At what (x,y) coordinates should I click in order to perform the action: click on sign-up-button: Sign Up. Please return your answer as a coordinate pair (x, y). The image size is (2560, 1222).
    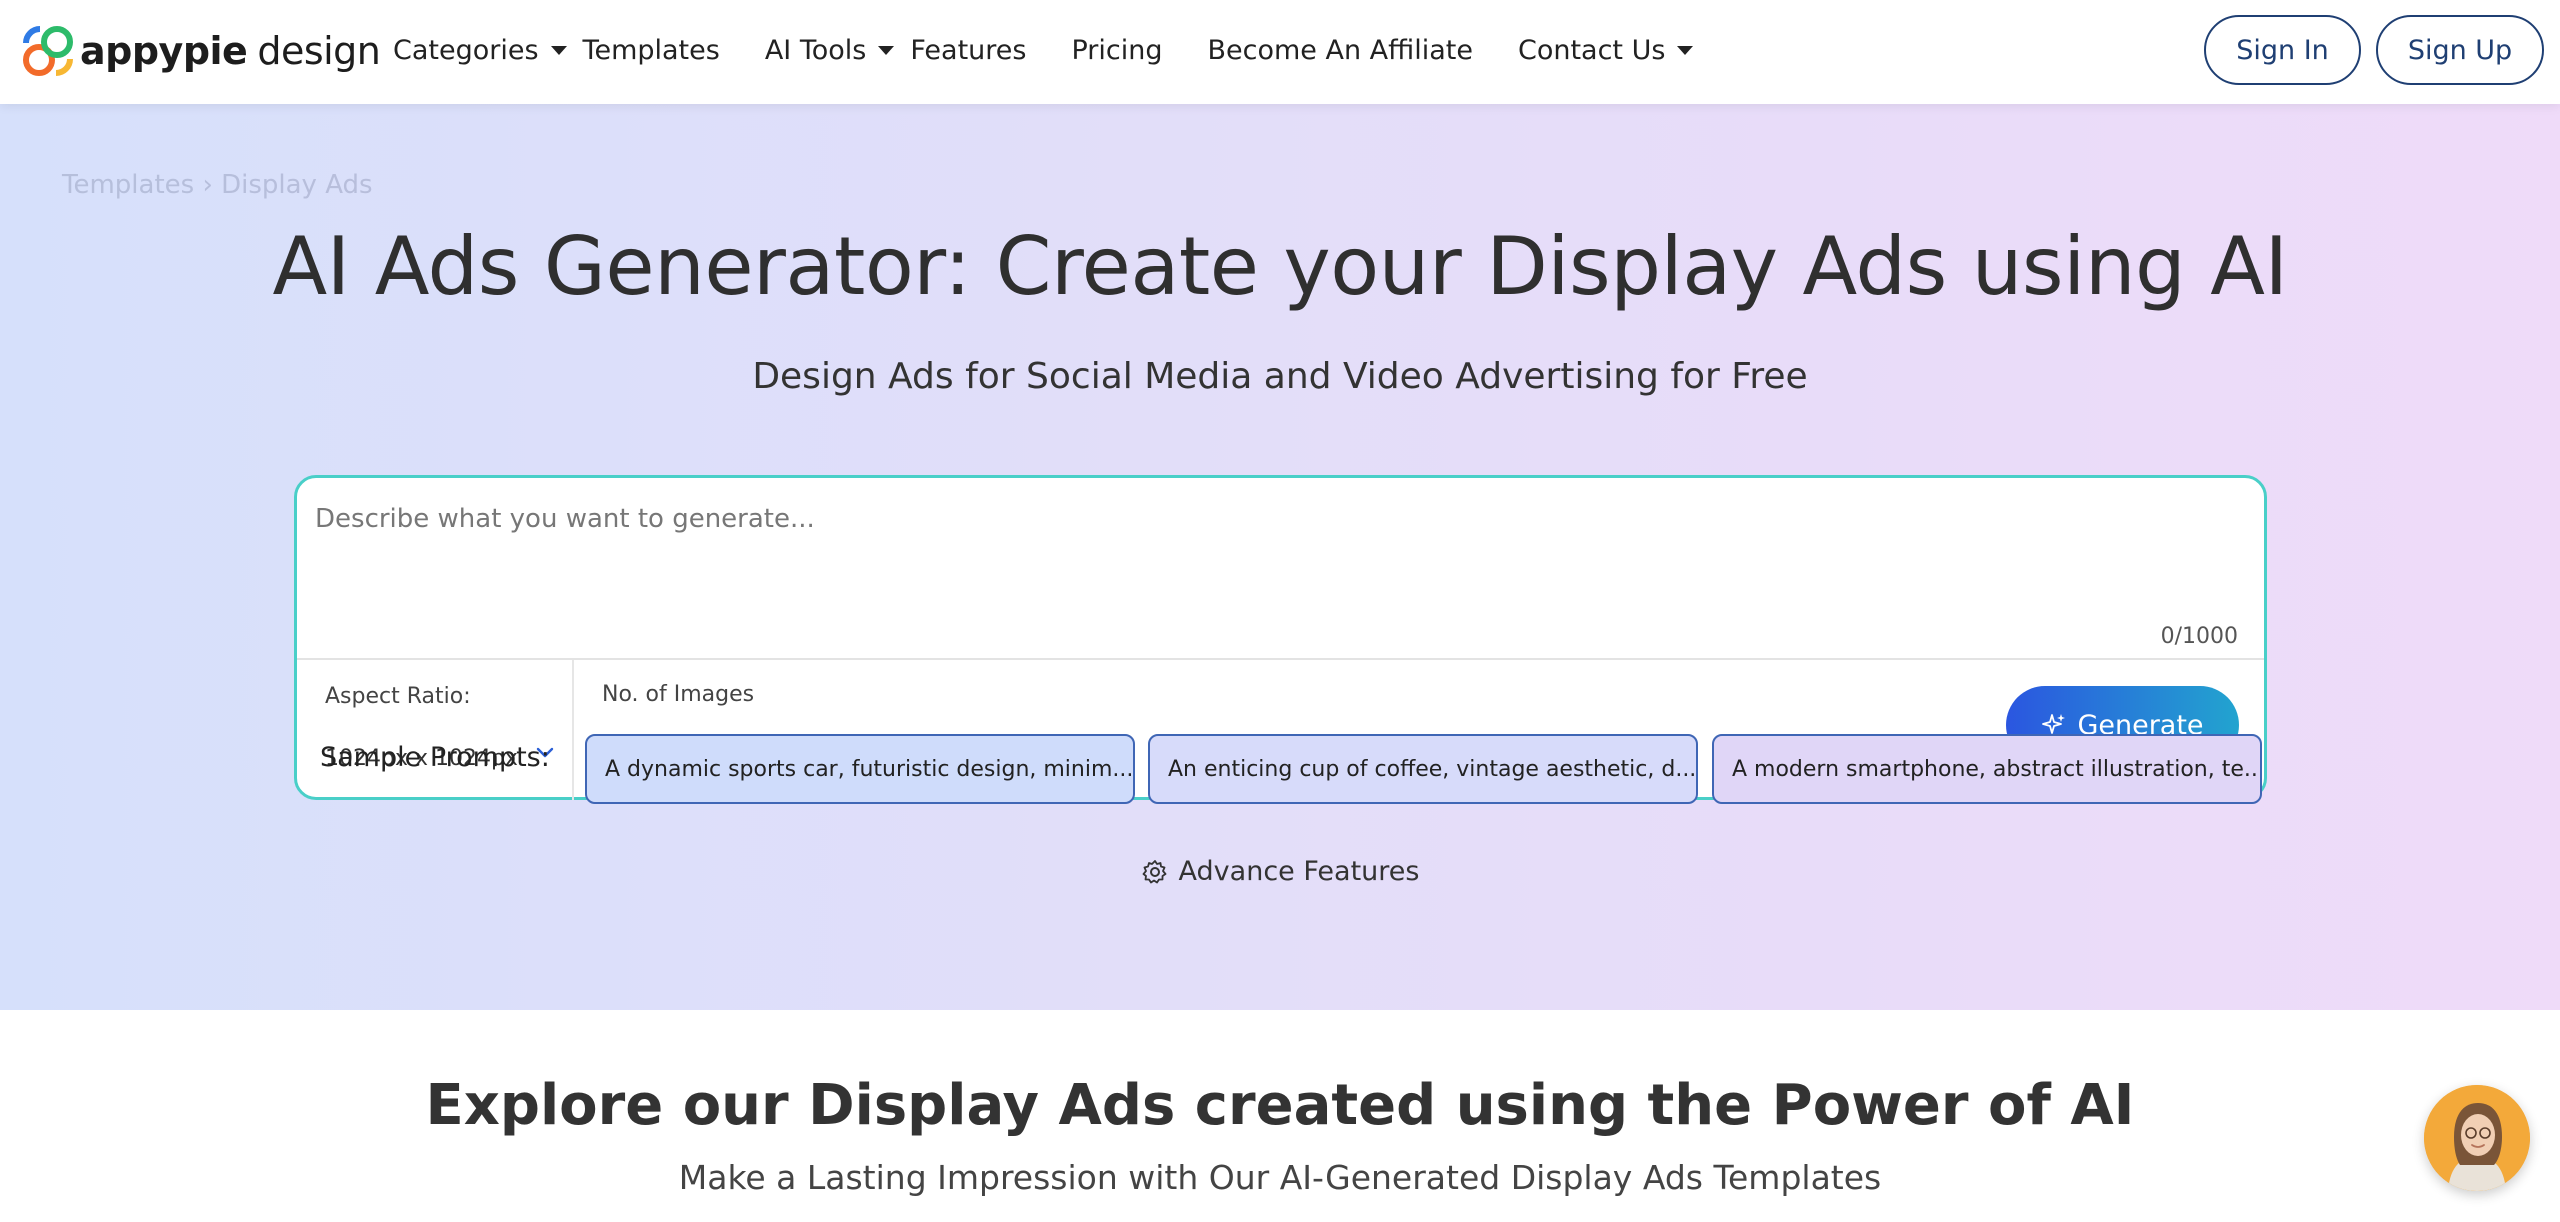
    Looking at the image, I should click on (2460, 50).